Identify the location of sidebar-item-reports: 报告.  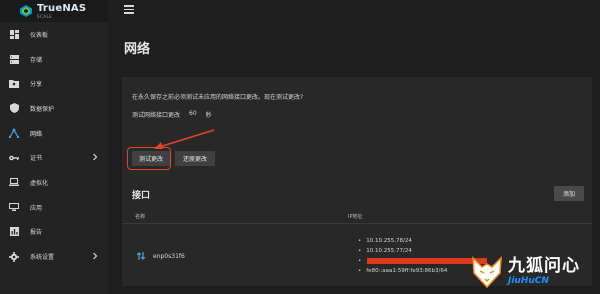
(54, 232).